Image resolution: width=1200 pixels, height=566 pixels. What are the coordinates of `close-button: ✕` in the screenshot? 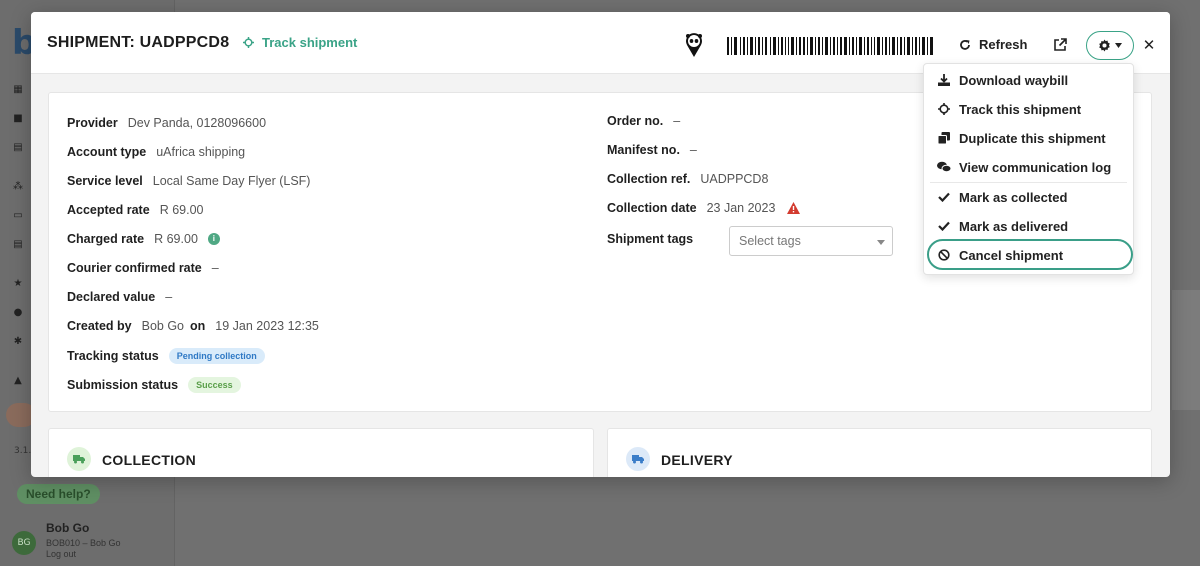 It's located at (1149, 45).